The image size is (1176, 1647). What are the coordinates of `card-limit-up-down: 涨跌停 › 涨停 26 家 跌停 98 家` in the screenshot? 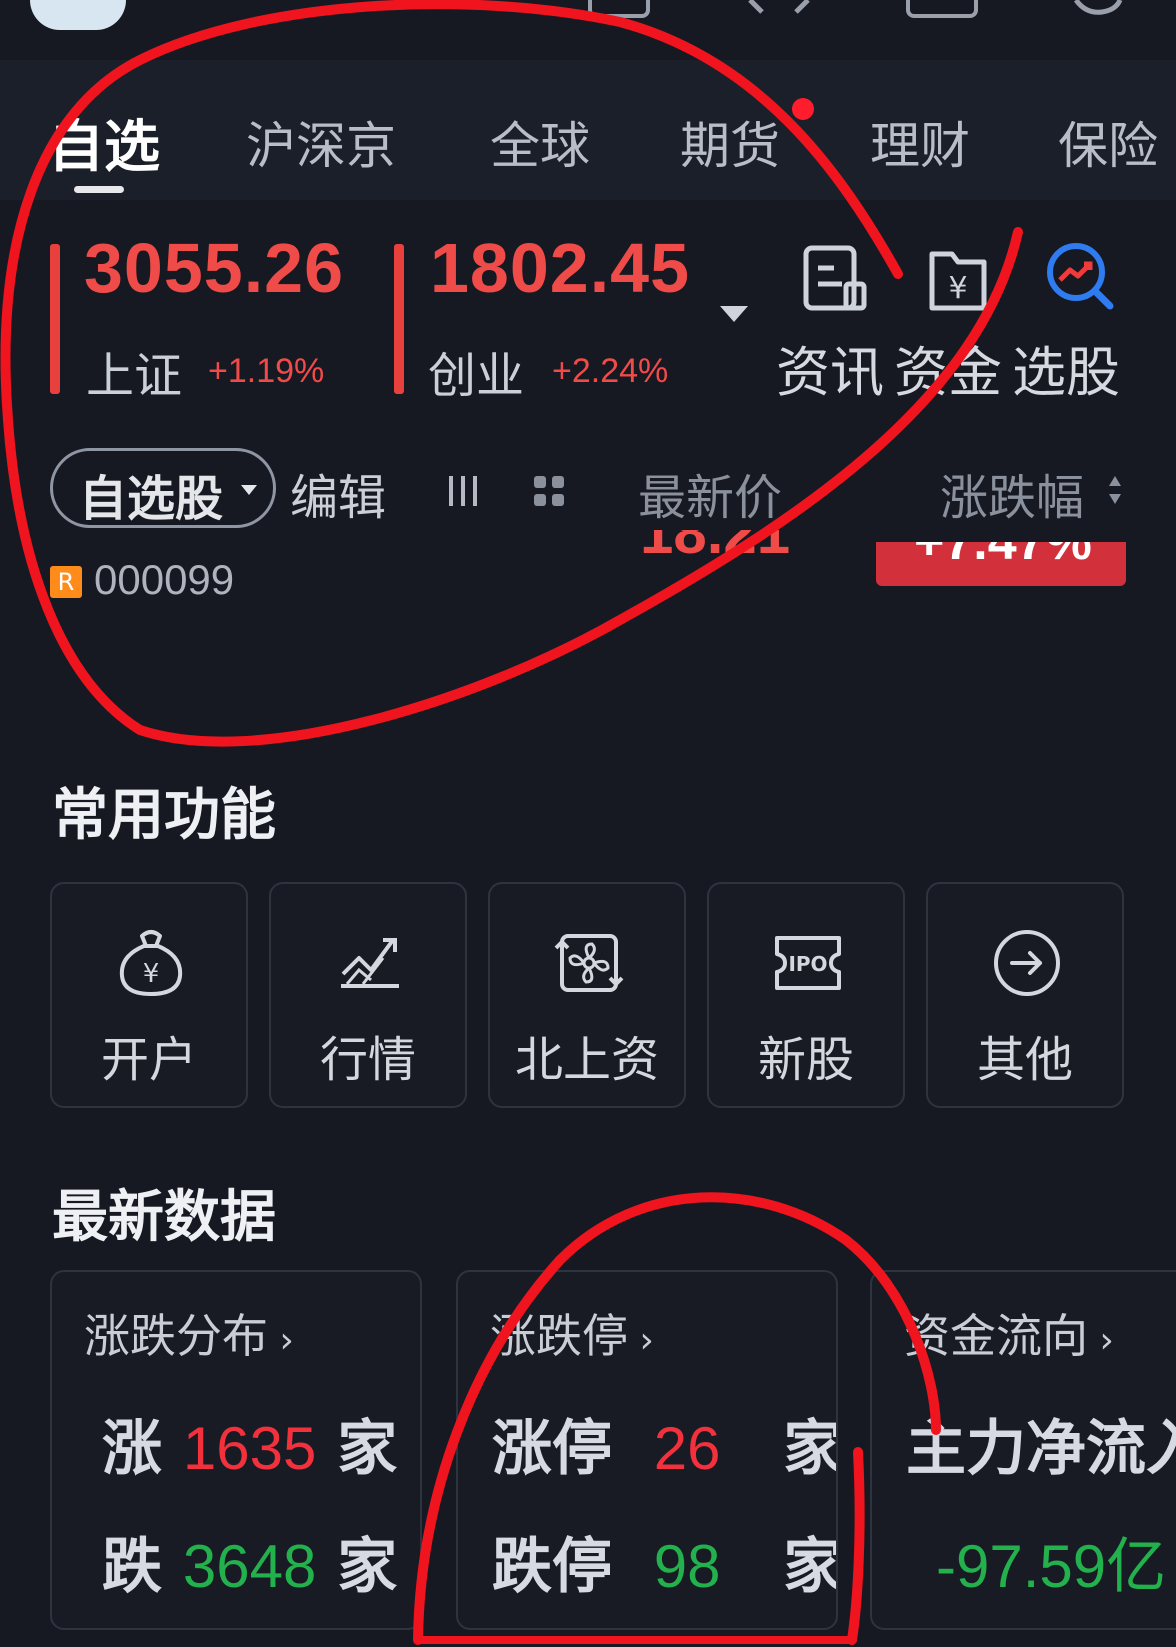 It's located at (647, 1450).